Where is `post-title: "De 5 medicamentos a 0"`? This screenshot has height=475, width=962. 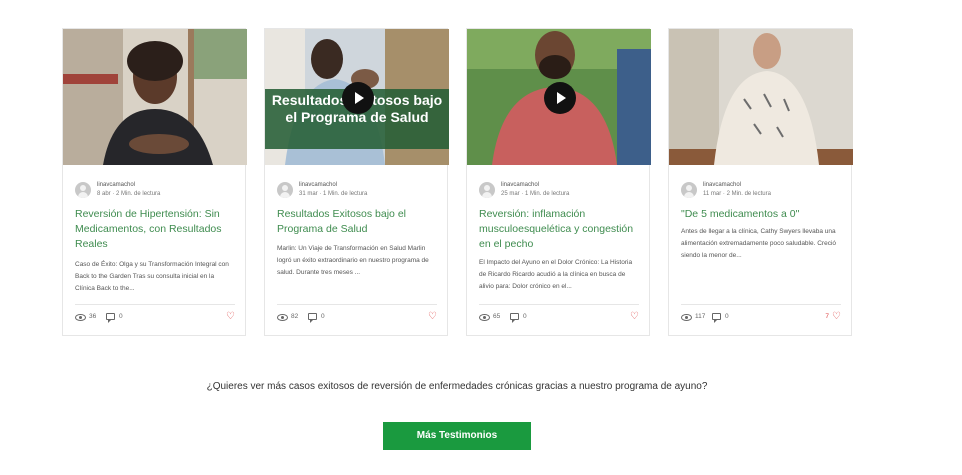 post-title: "De 5 medicamentos a 0" is located at coordinates (763, 214).